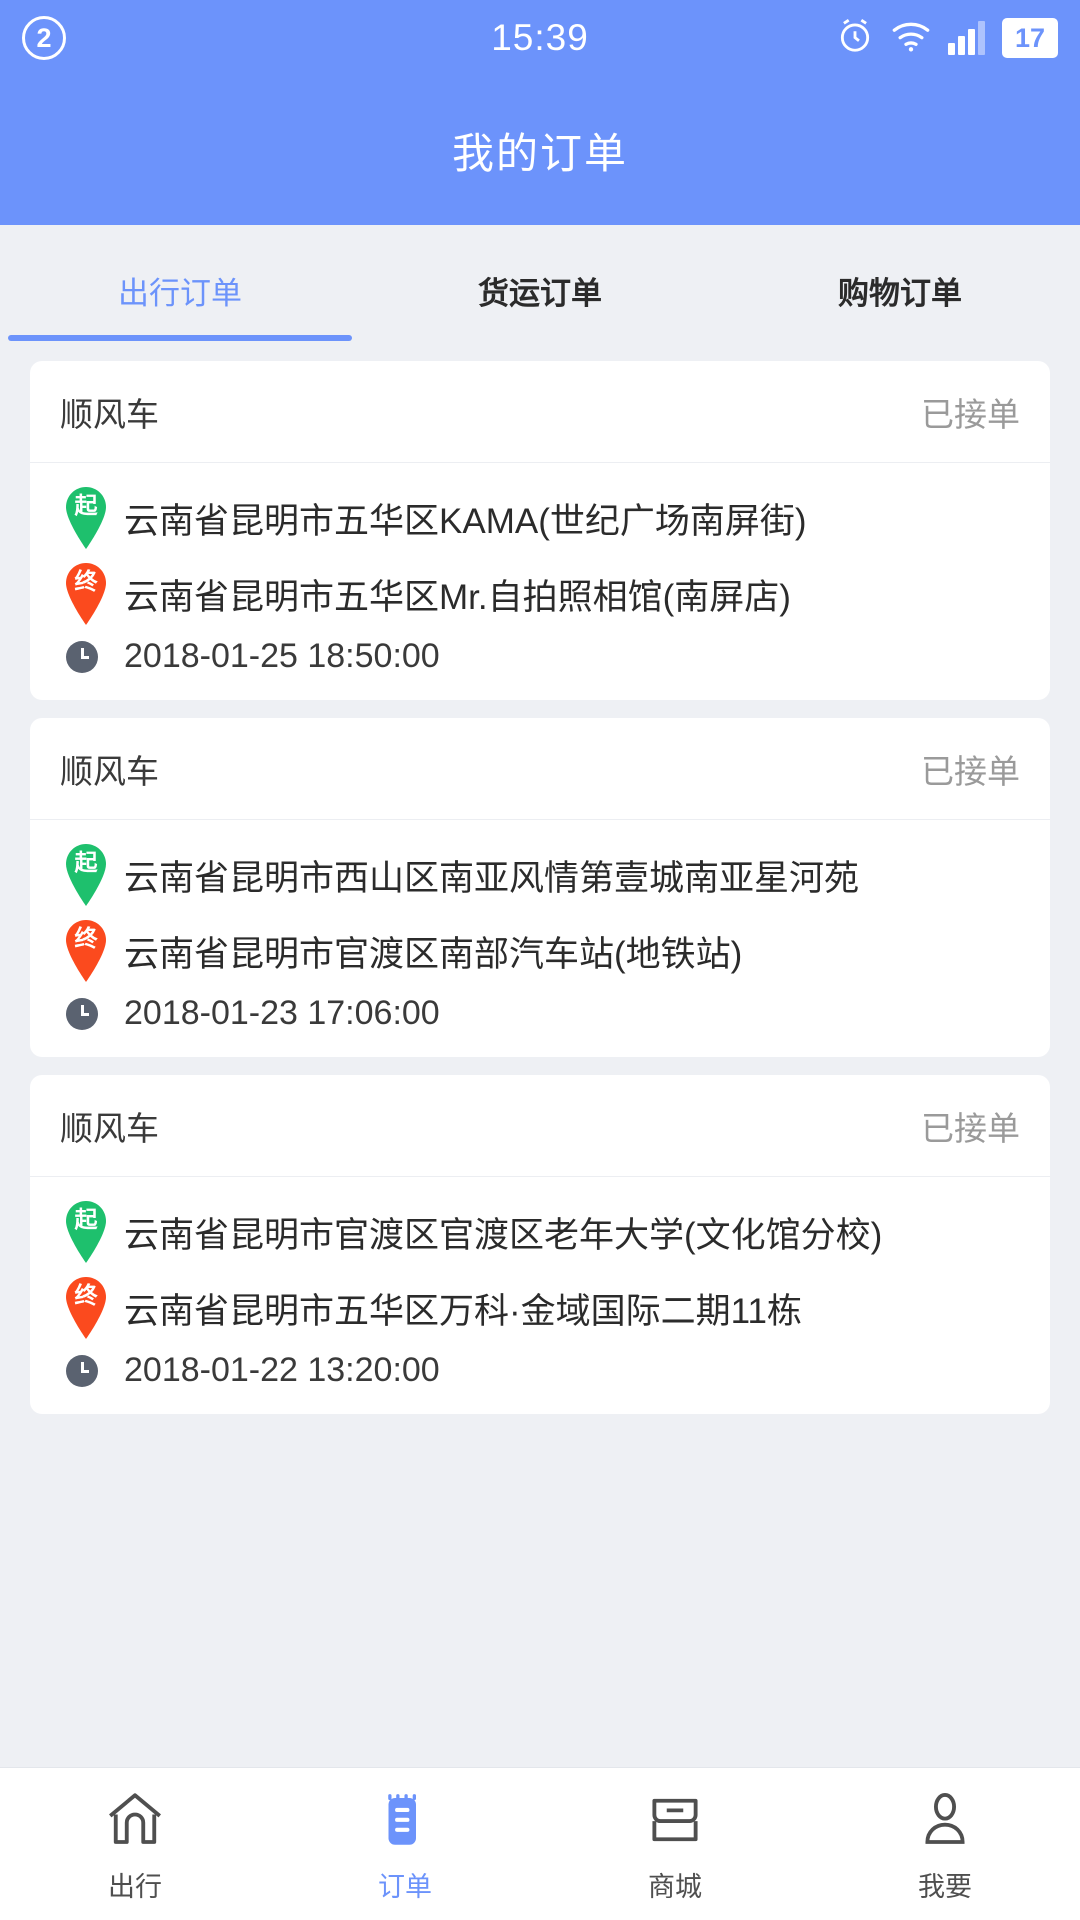 Image resolution: width=1080 pixels, height=1920 pixels. I want to click on nav-label: 我要, so click(945, 1886).